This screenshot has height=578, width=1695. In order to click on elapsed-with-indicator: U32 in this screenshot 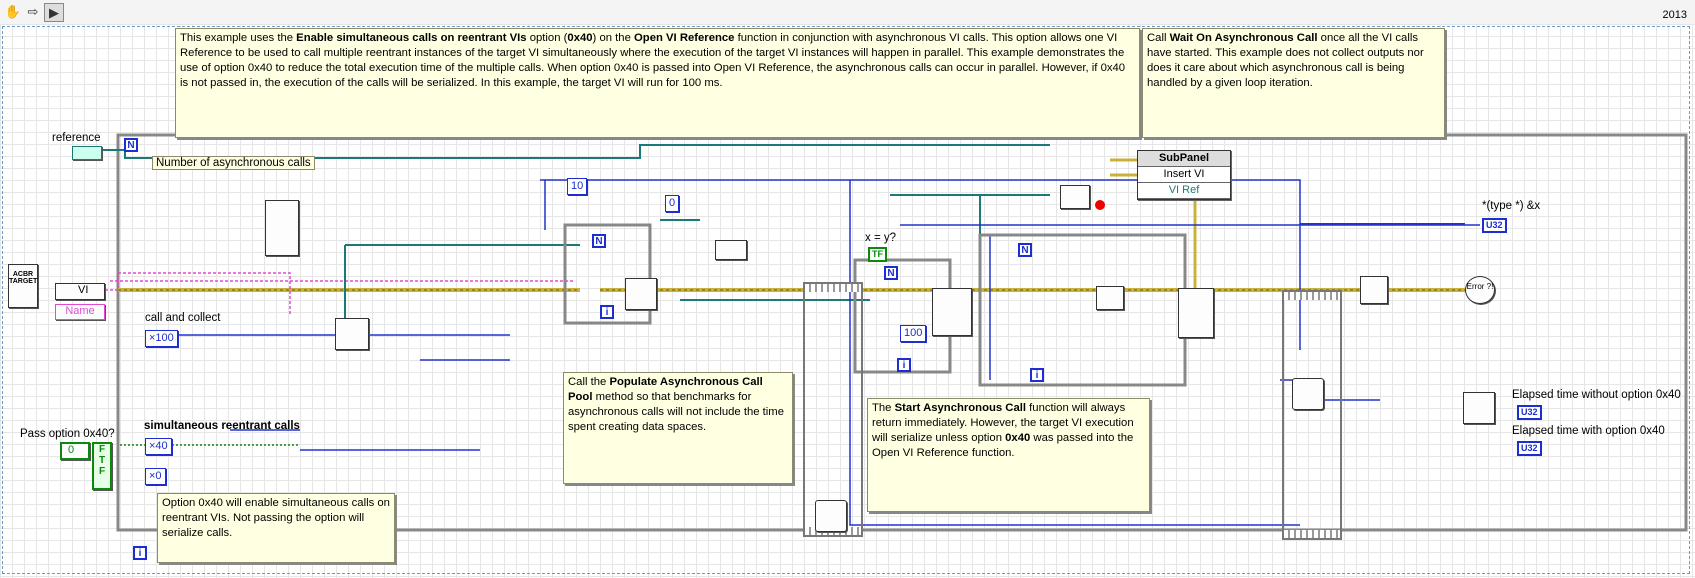, I will do `click(1529, 448)`.